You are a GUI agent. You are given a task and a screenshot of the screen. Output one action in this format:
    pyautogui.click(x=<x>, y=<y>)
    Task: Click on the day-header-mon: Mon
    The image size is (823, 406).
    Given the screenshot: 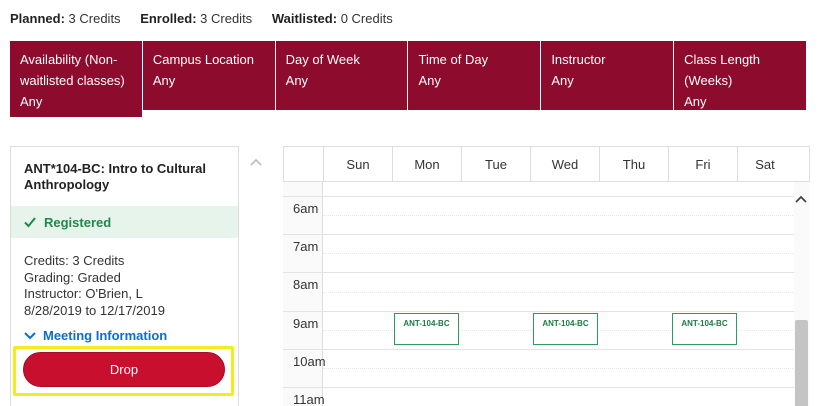 What is the action you would take?
    pyautogui.click(x=427, y=164)
    